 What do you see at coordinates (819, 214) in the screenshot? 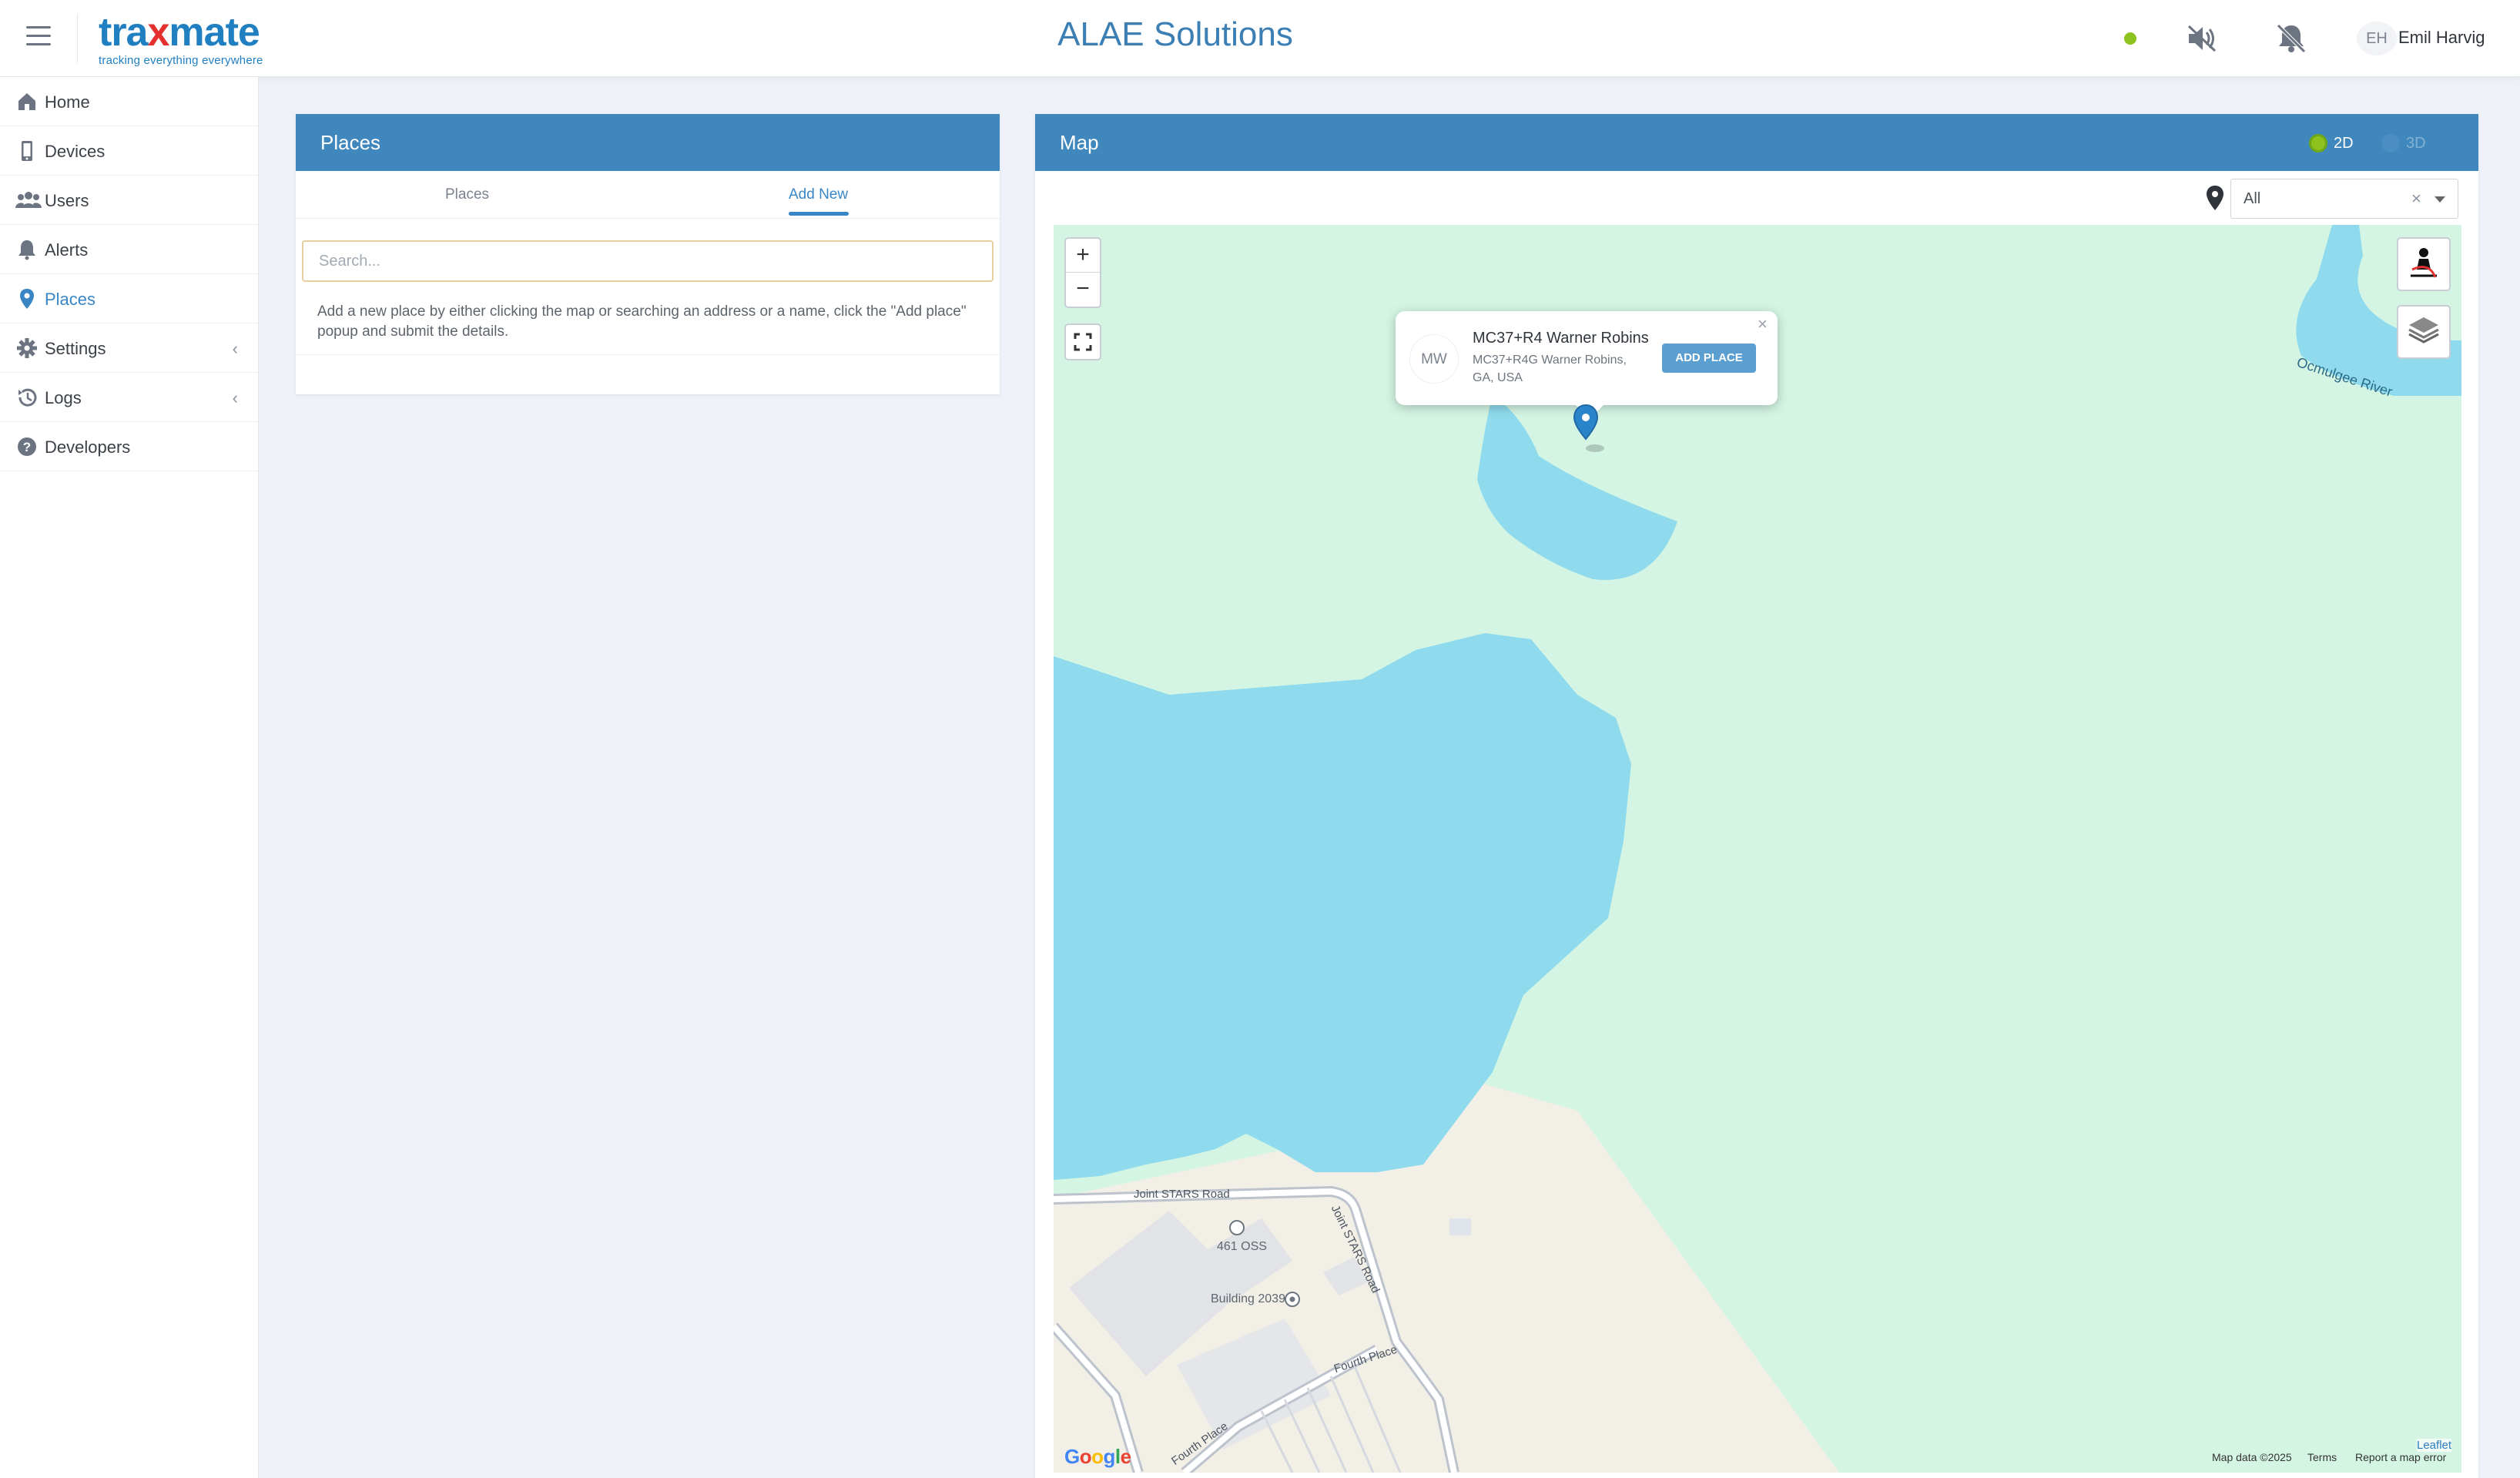
I see `active-tab-indicator` at bounding box center [819, 214].